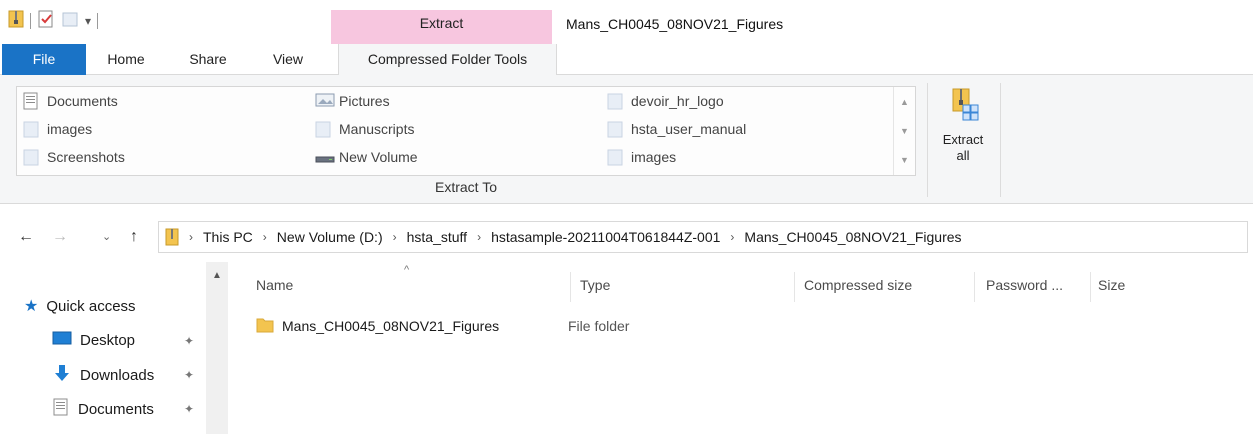  What do you see at coordinates (82, 101) in the screenshot?
I see `gallery-item-label: Documents` at bounding box center [82, 101].